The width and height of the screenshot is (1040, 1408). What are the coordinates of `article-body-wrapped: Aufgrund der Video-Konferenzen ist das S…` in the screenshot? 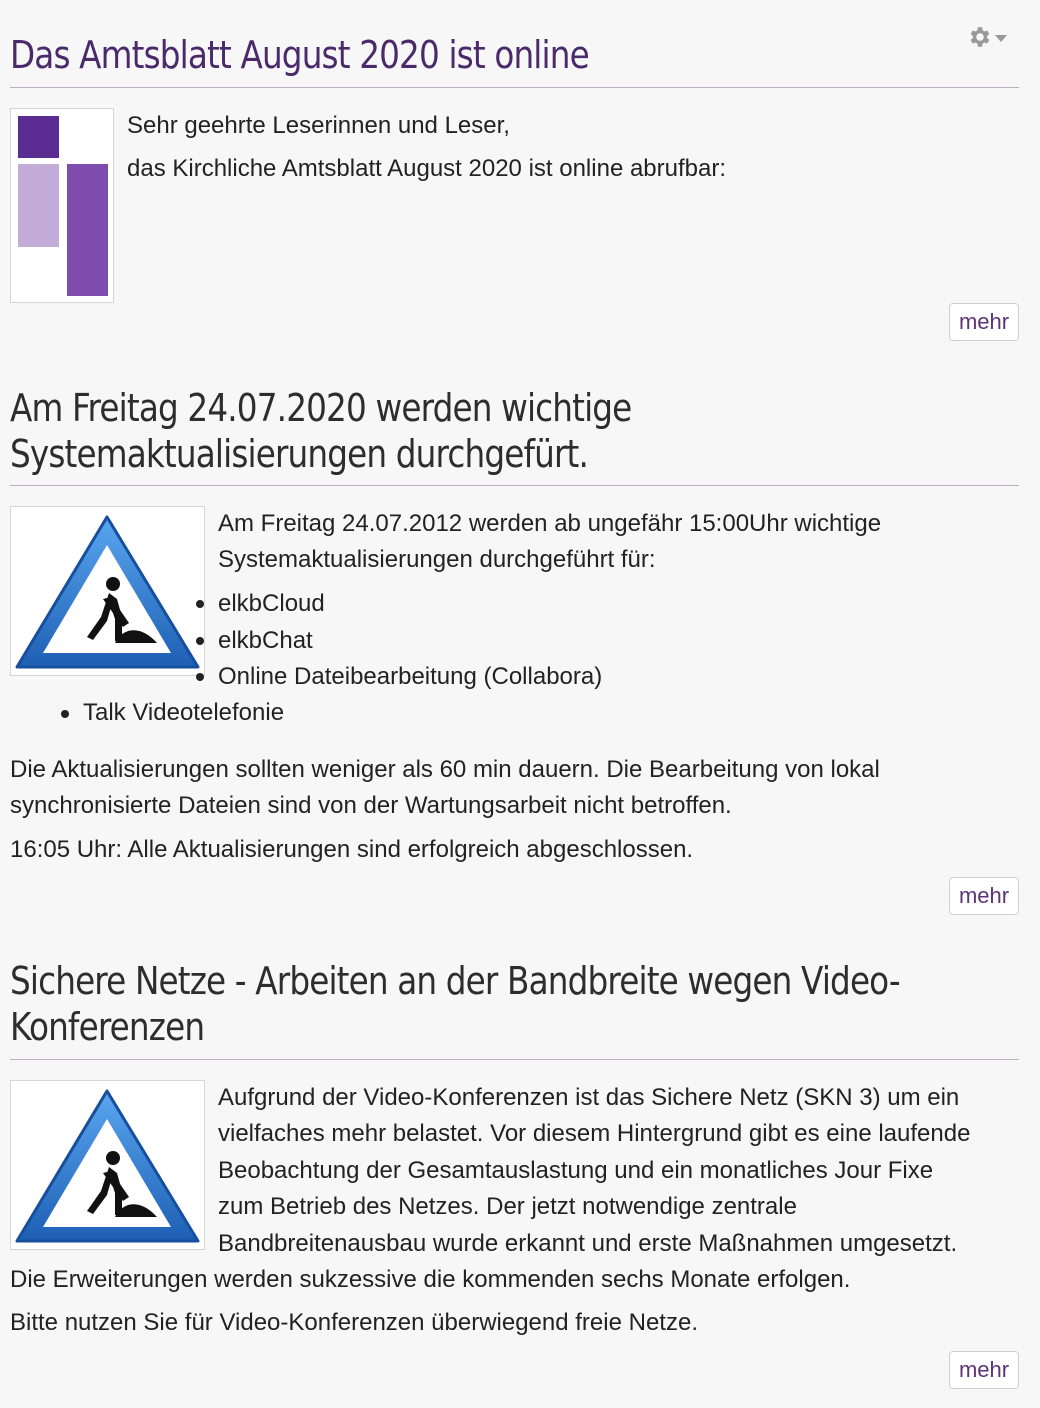 It's located at (618, 1171).